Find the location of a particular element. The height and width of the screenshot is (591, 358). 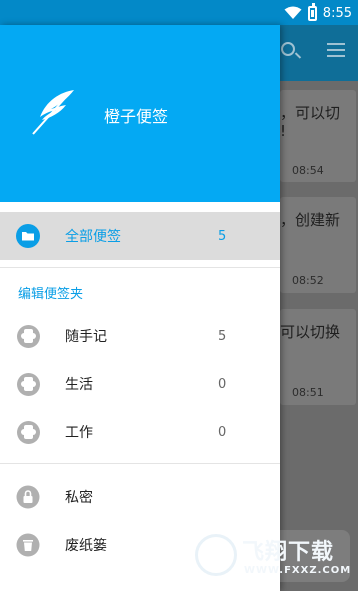

watermark: 飞翔下载 WWW.FXXZ.COM is located at coordinates (271, 556).